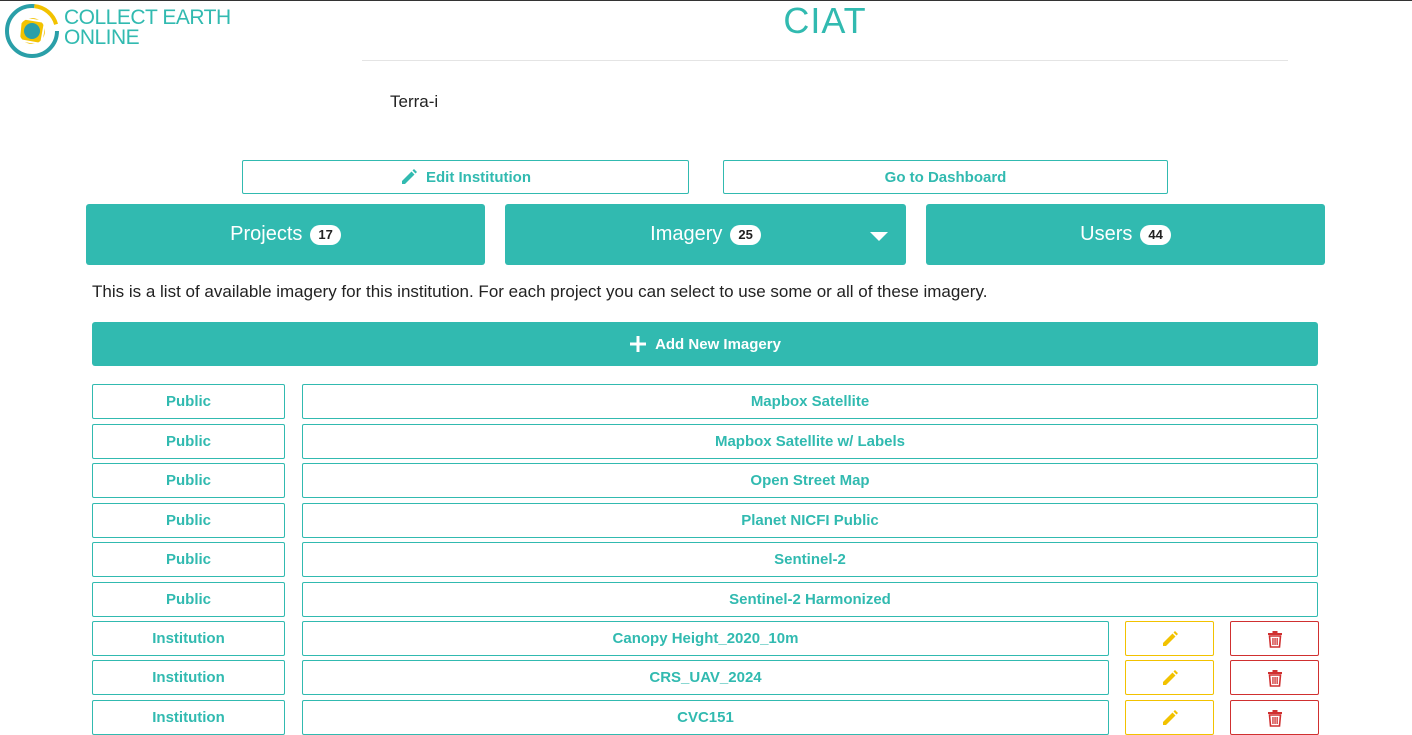  I want to click on logo-line2: ONLINE, so click(102, 37).